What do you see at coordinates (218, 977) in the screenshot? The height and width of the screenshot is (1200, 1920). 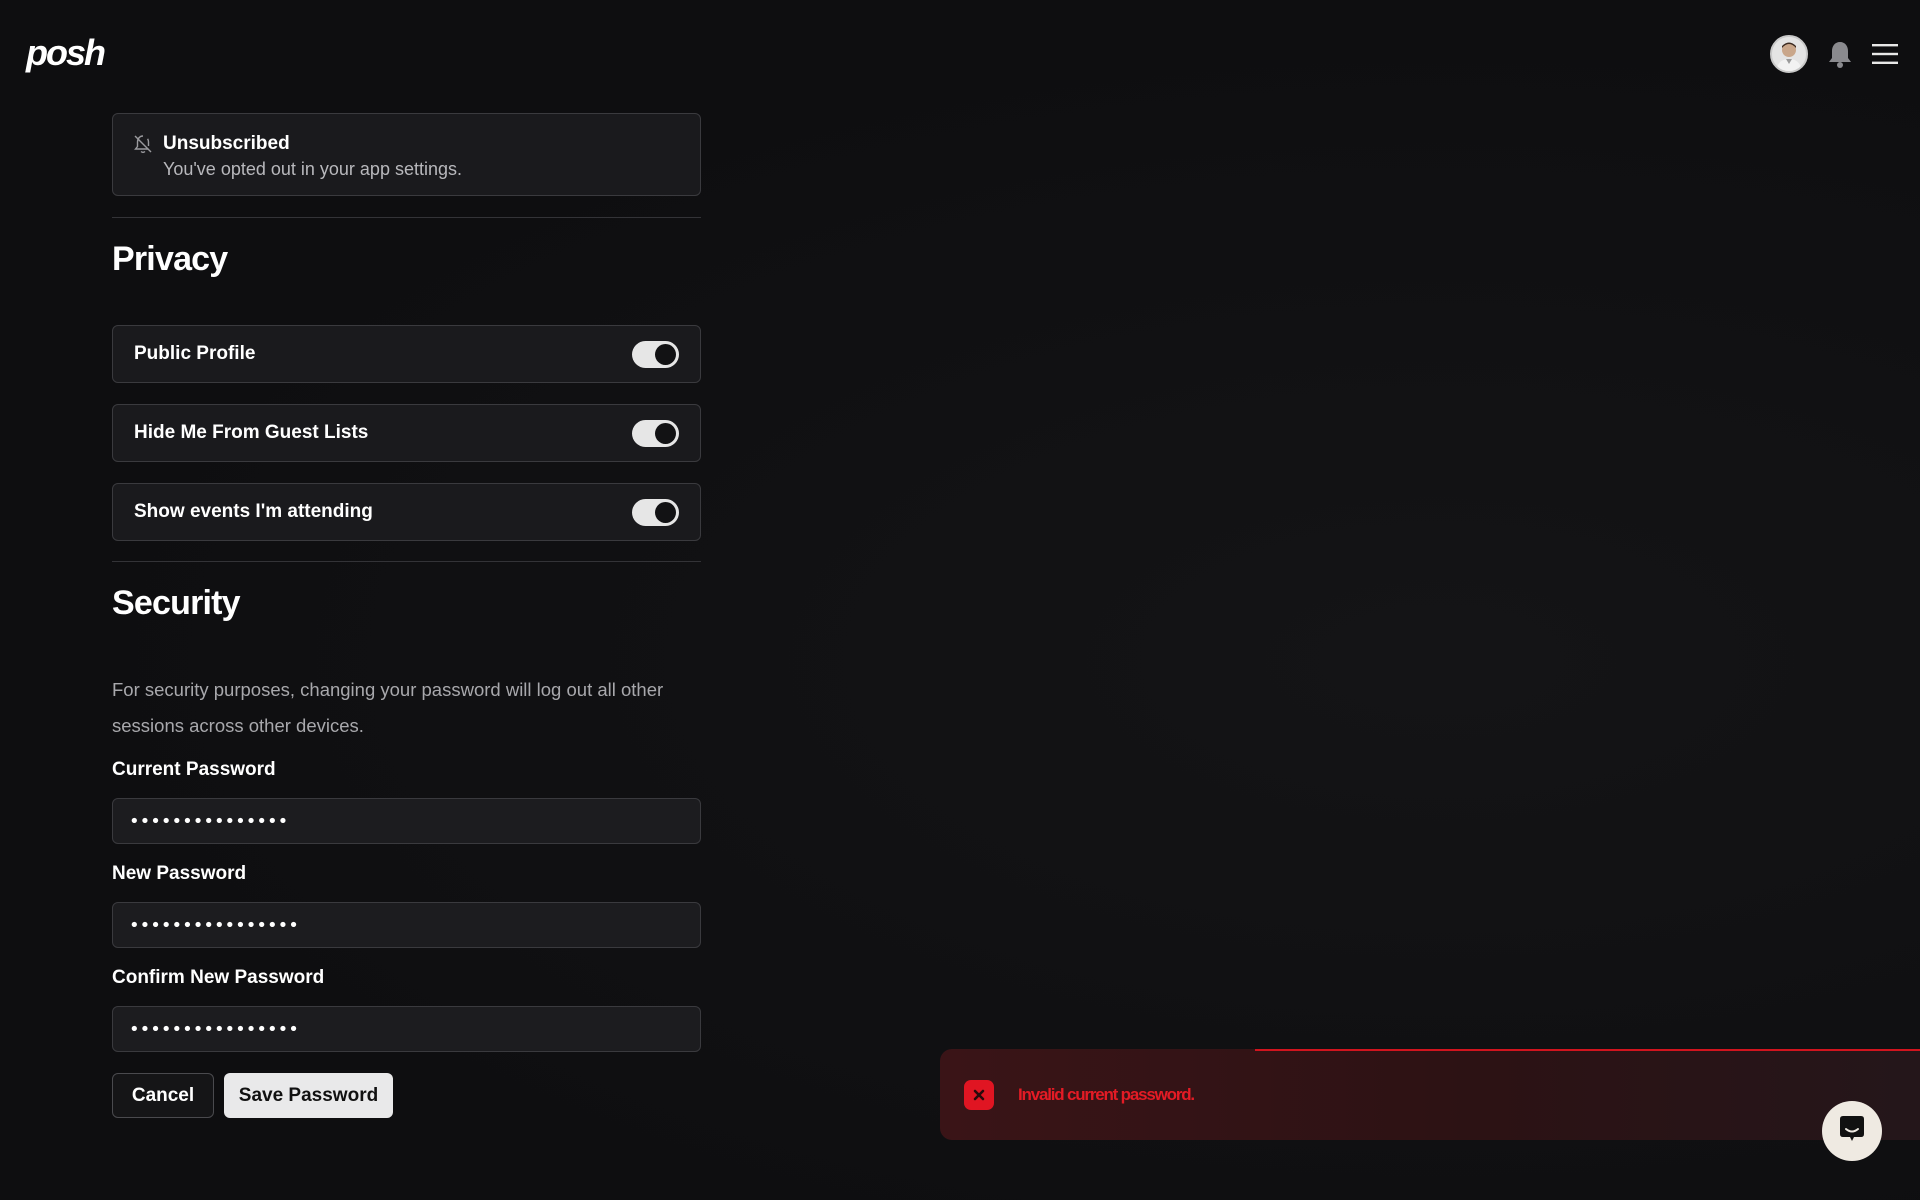 I see `confirm-password-label: Confirm New Password` at bounding box center [218, 977].